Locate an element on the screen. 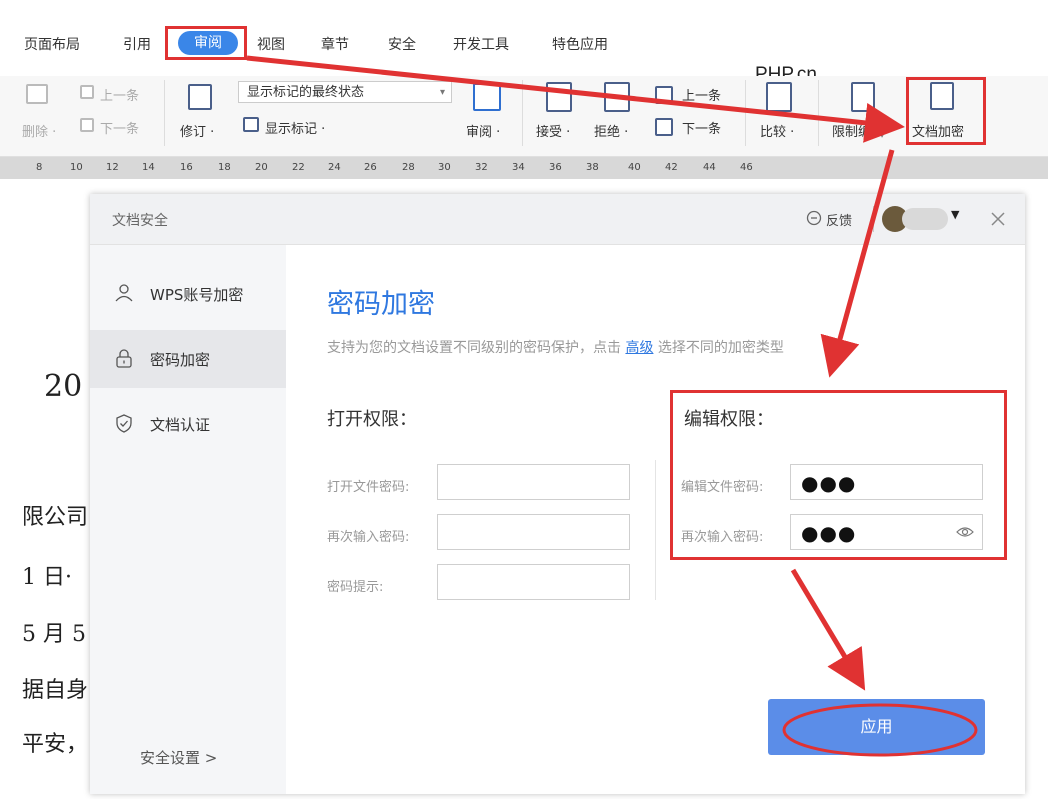 The width and height of the screenshot is (1048, 799). menu-dev-tools: 开发工具 is located at coordinates (481, 44).